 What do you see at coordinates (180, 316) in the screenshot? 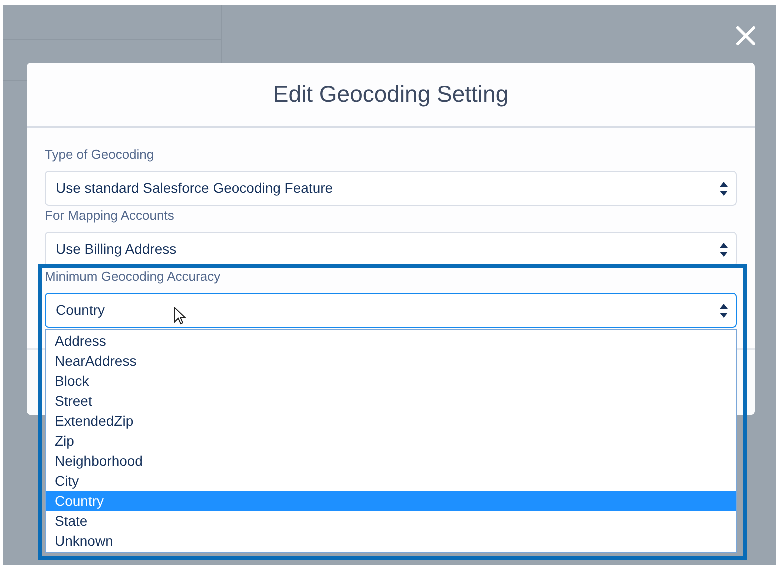
I see `pointer-icon` at bounding box center [180, 316].